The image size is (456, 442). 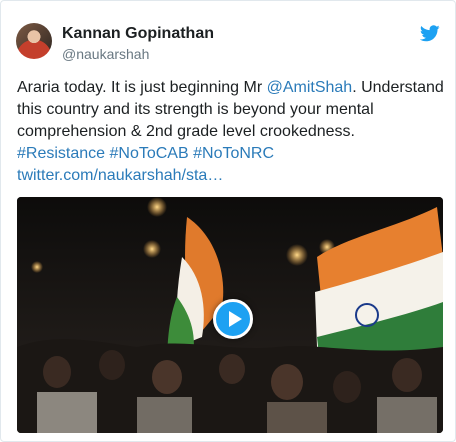 What do you see at coordinates (430, 33) in the screenshot?
I see `twitter-bird-icon` at bounding box center [430, 33].